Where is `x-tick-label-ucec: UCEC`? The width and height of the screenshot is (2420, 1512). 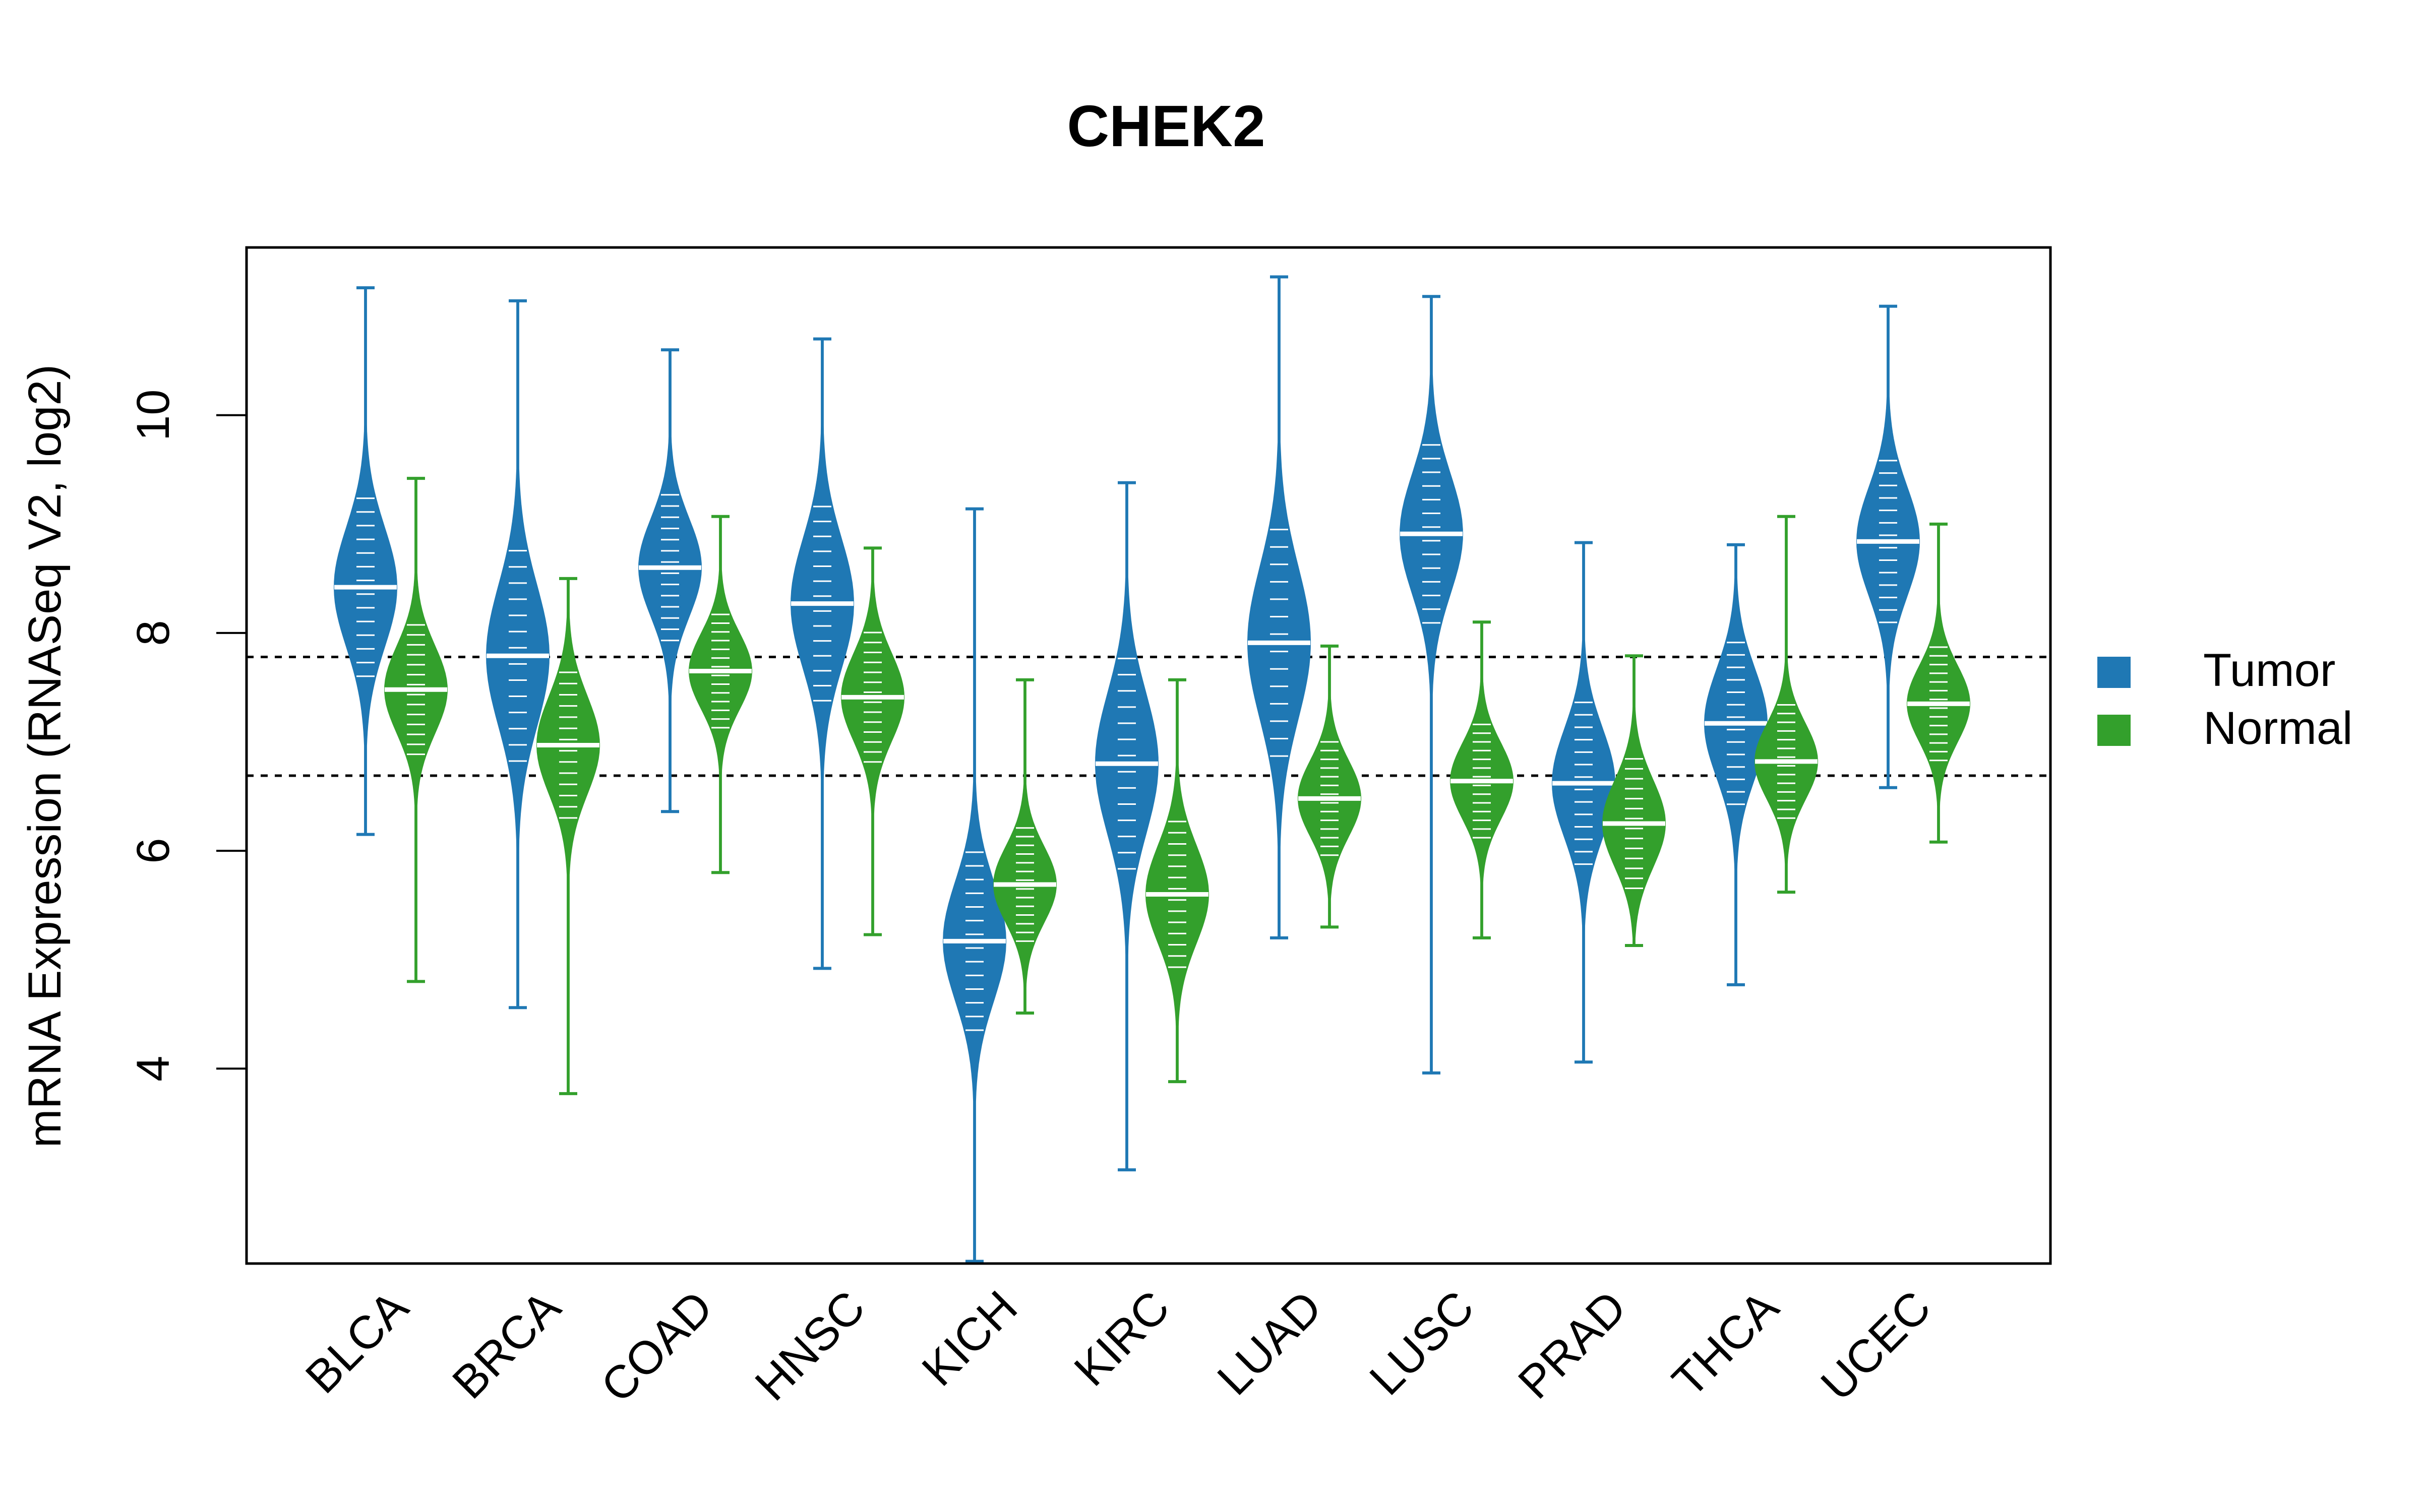 x-tick-label-ucec: UCEC is located at coordinates (1876, 1345).